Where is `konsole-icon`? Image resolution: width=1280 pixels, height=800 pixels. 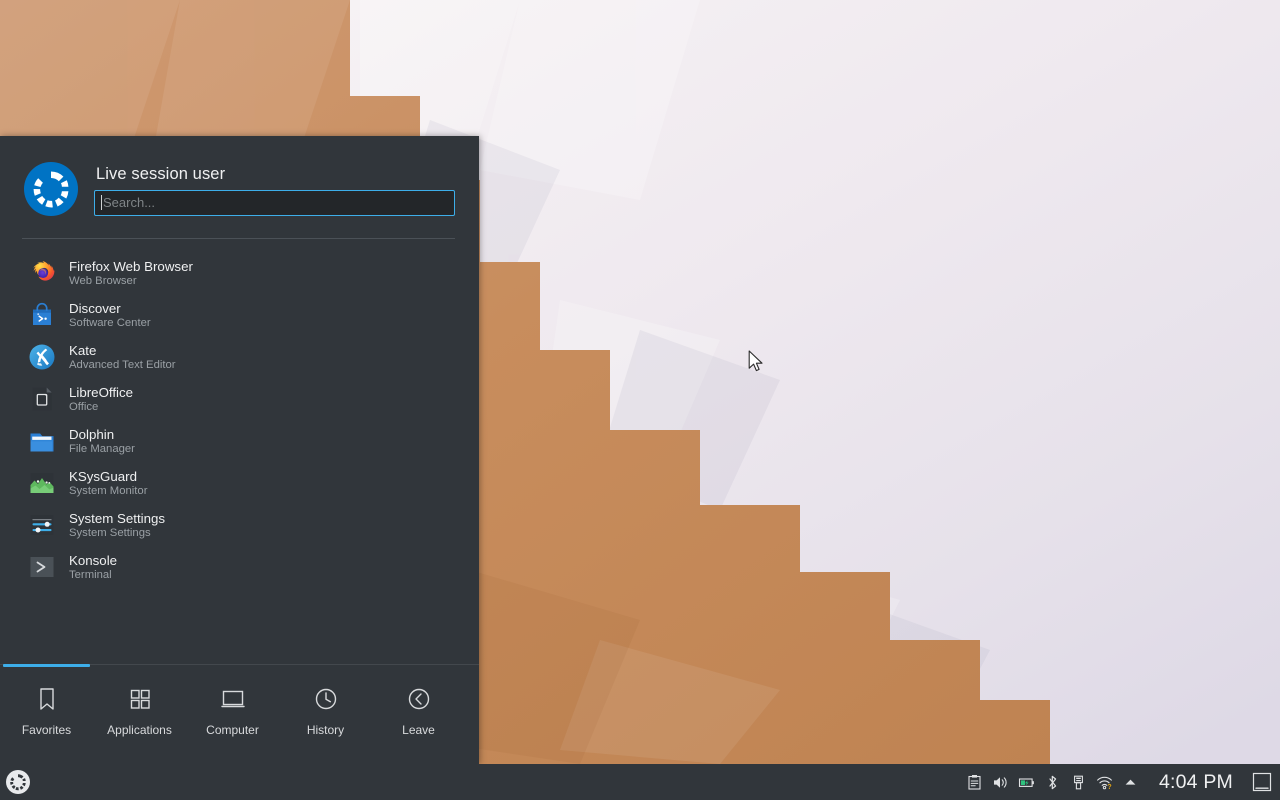
konsole-icon is located at coordinates (42, 567).